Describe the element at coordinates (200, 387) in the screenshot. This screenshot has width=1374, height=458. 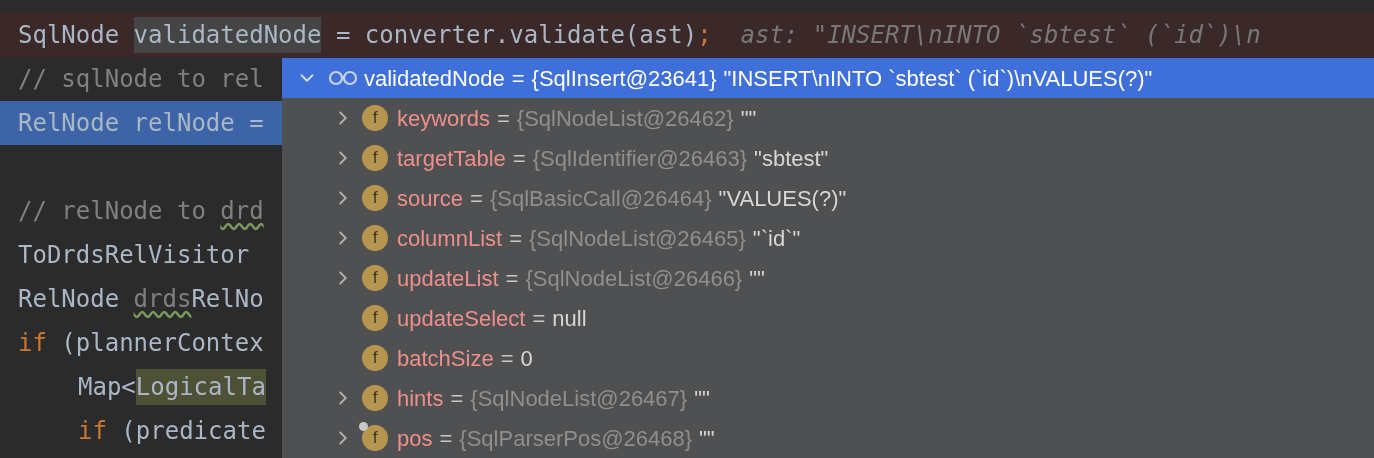
I see `code-token: LogicalTa` at that location.